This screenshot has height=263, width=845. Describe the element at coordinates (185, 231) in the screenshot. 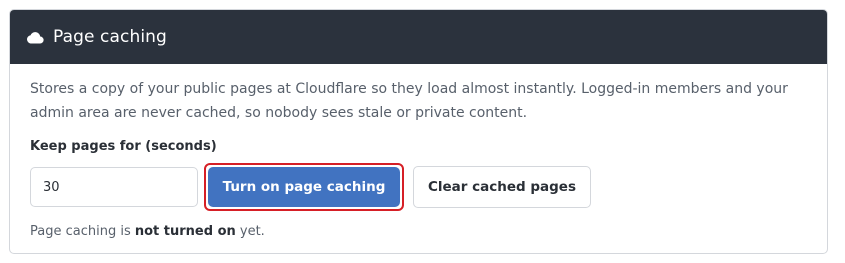

I see `status-emphasis: not turned on` at that location.